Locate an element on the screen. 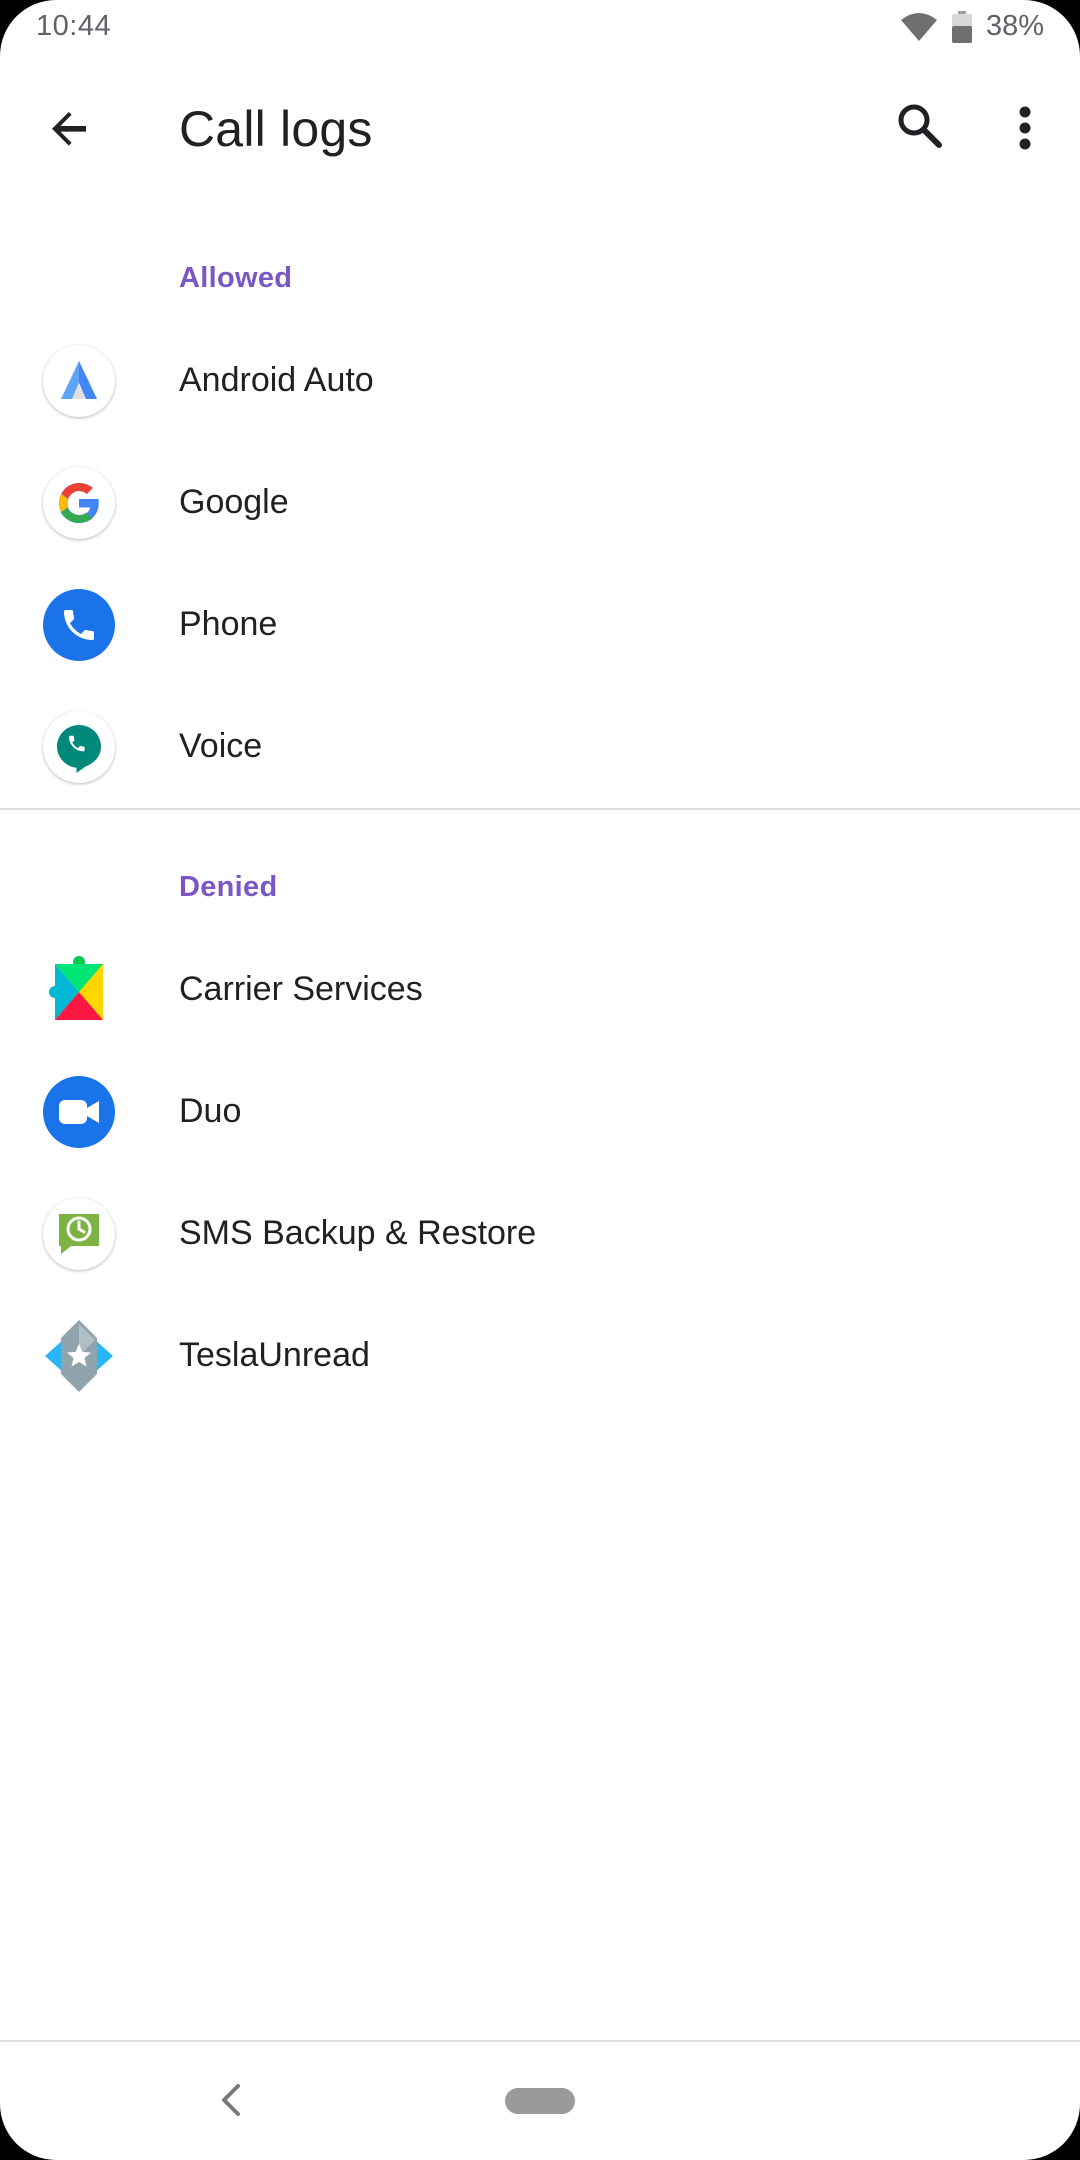 The image size is (1080, 2160). app-label: Android Auto is located at coordinates (276, 380).